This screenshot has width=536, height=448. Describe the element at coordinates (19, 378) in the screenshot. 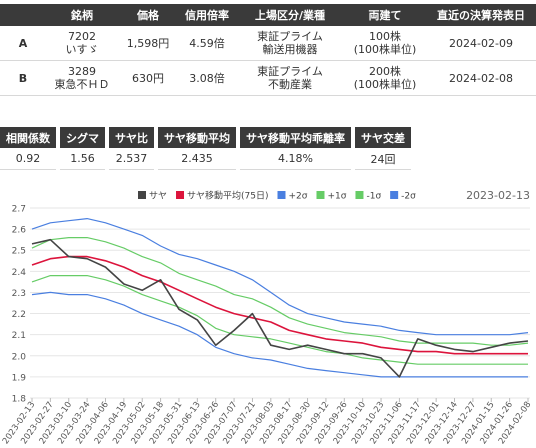

I see `y-tick-label: 1.9` at that location.